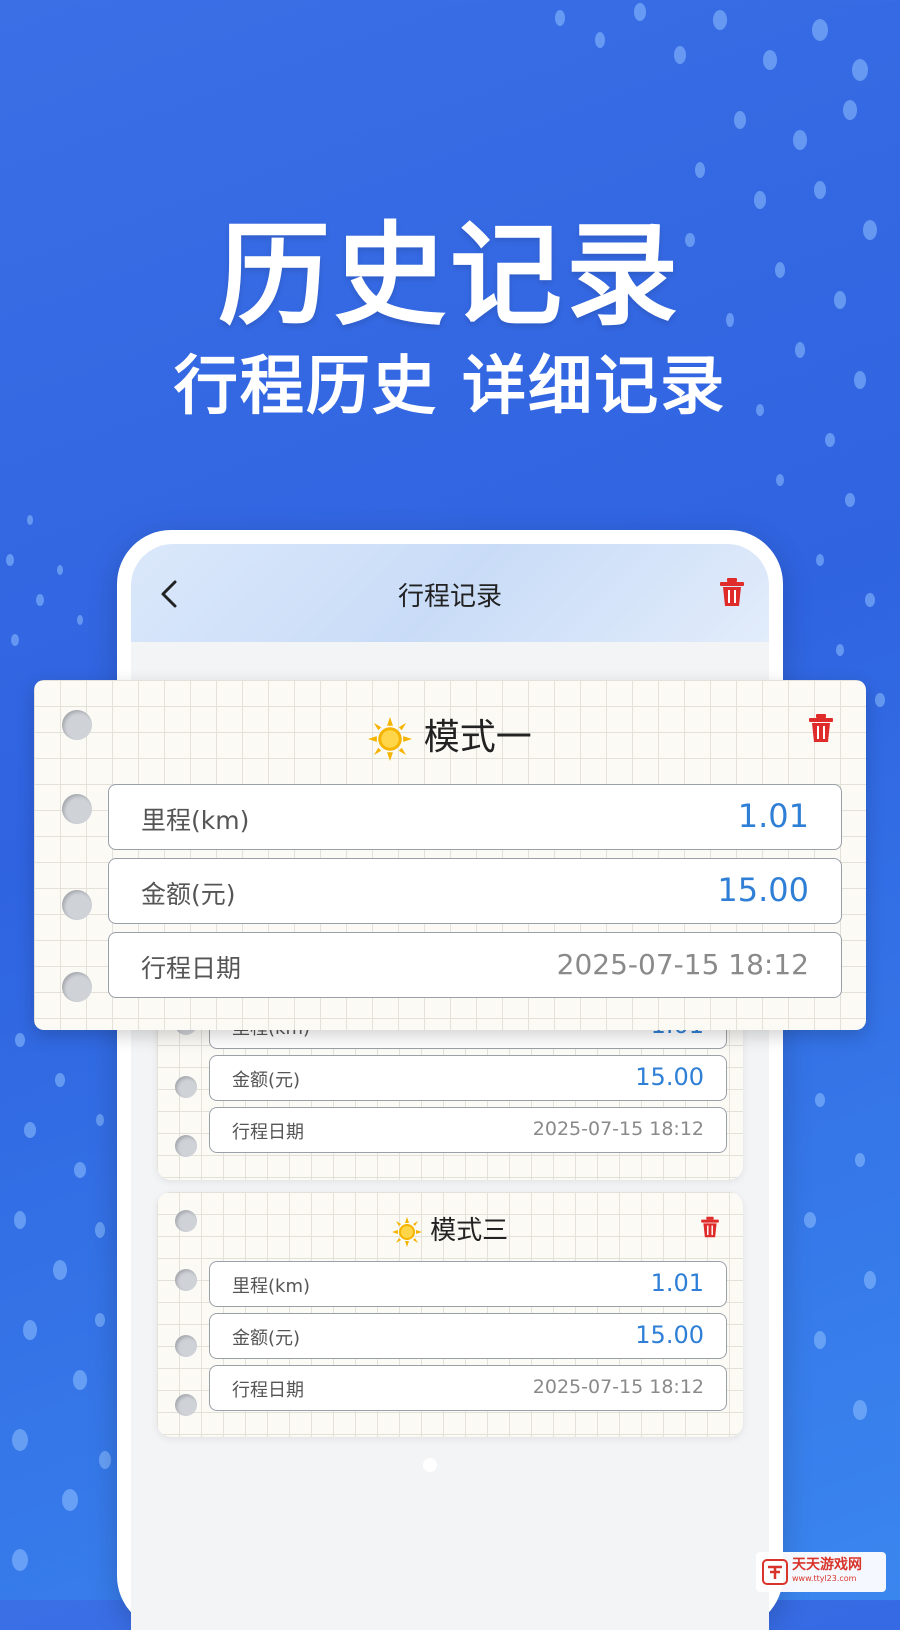 The width and height of the screenshot is (900, 1630). I want to click on watermark-logo-icon, so click(775, 1572).